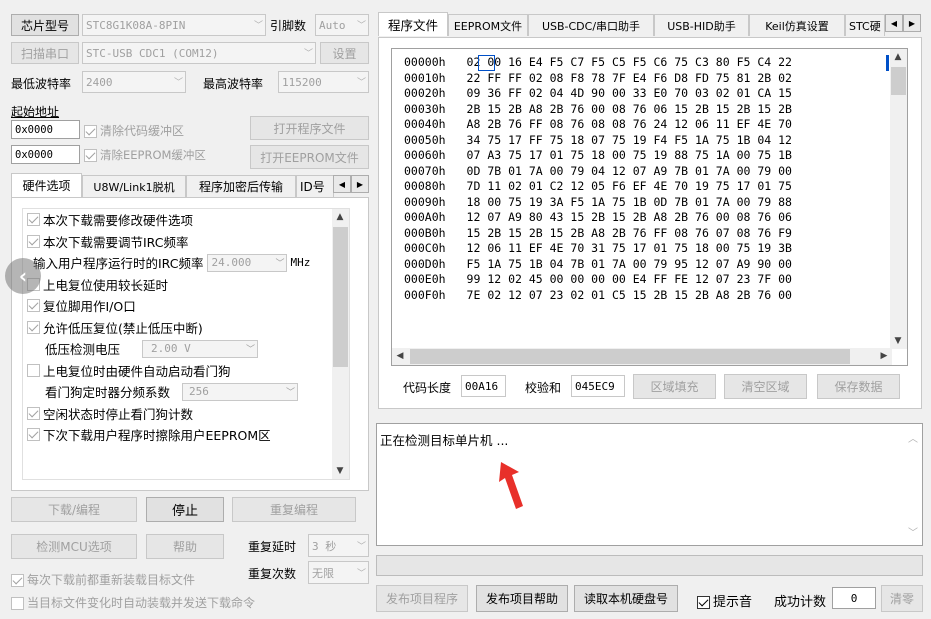 This screenshot has height=619, width=931. What do you see at coordinates (913, 437) in the screenshot?
I see `scroll-up-icon: ︿` at bounding box center [913, 437].